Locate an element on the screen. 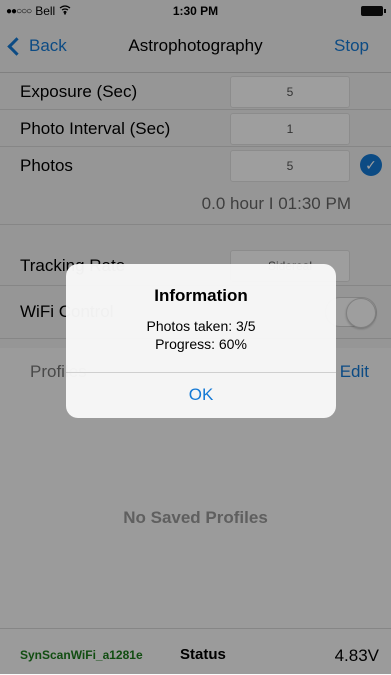 The height and width of the screenshot is (675, 391). alert-title: Information is located at coordinates (201, 295).